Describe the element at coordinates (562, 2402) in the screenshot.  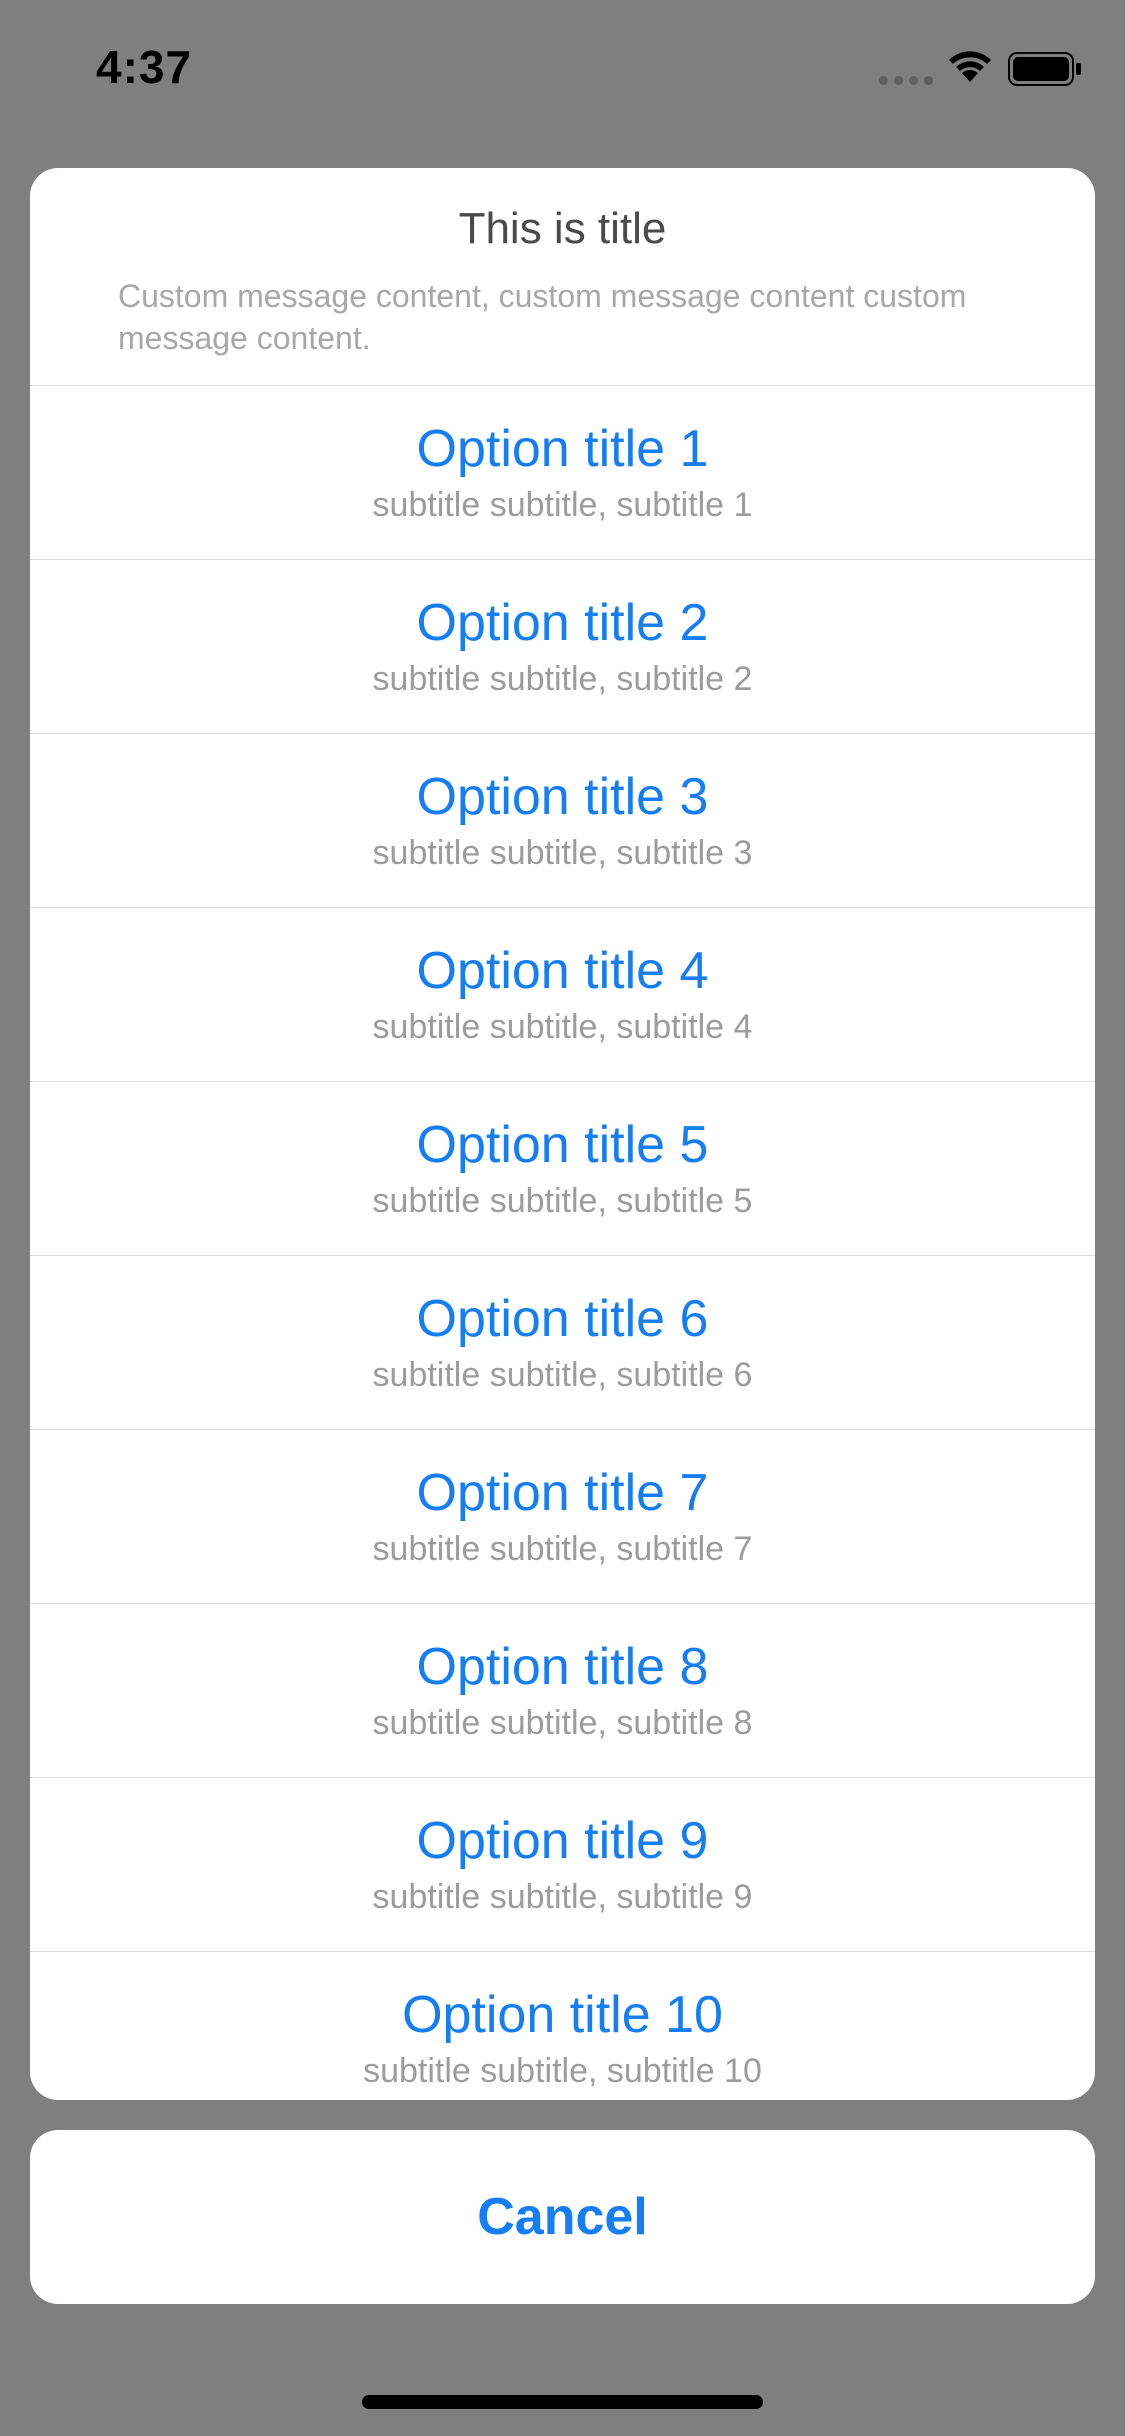
I see `home-indicator` at that location.